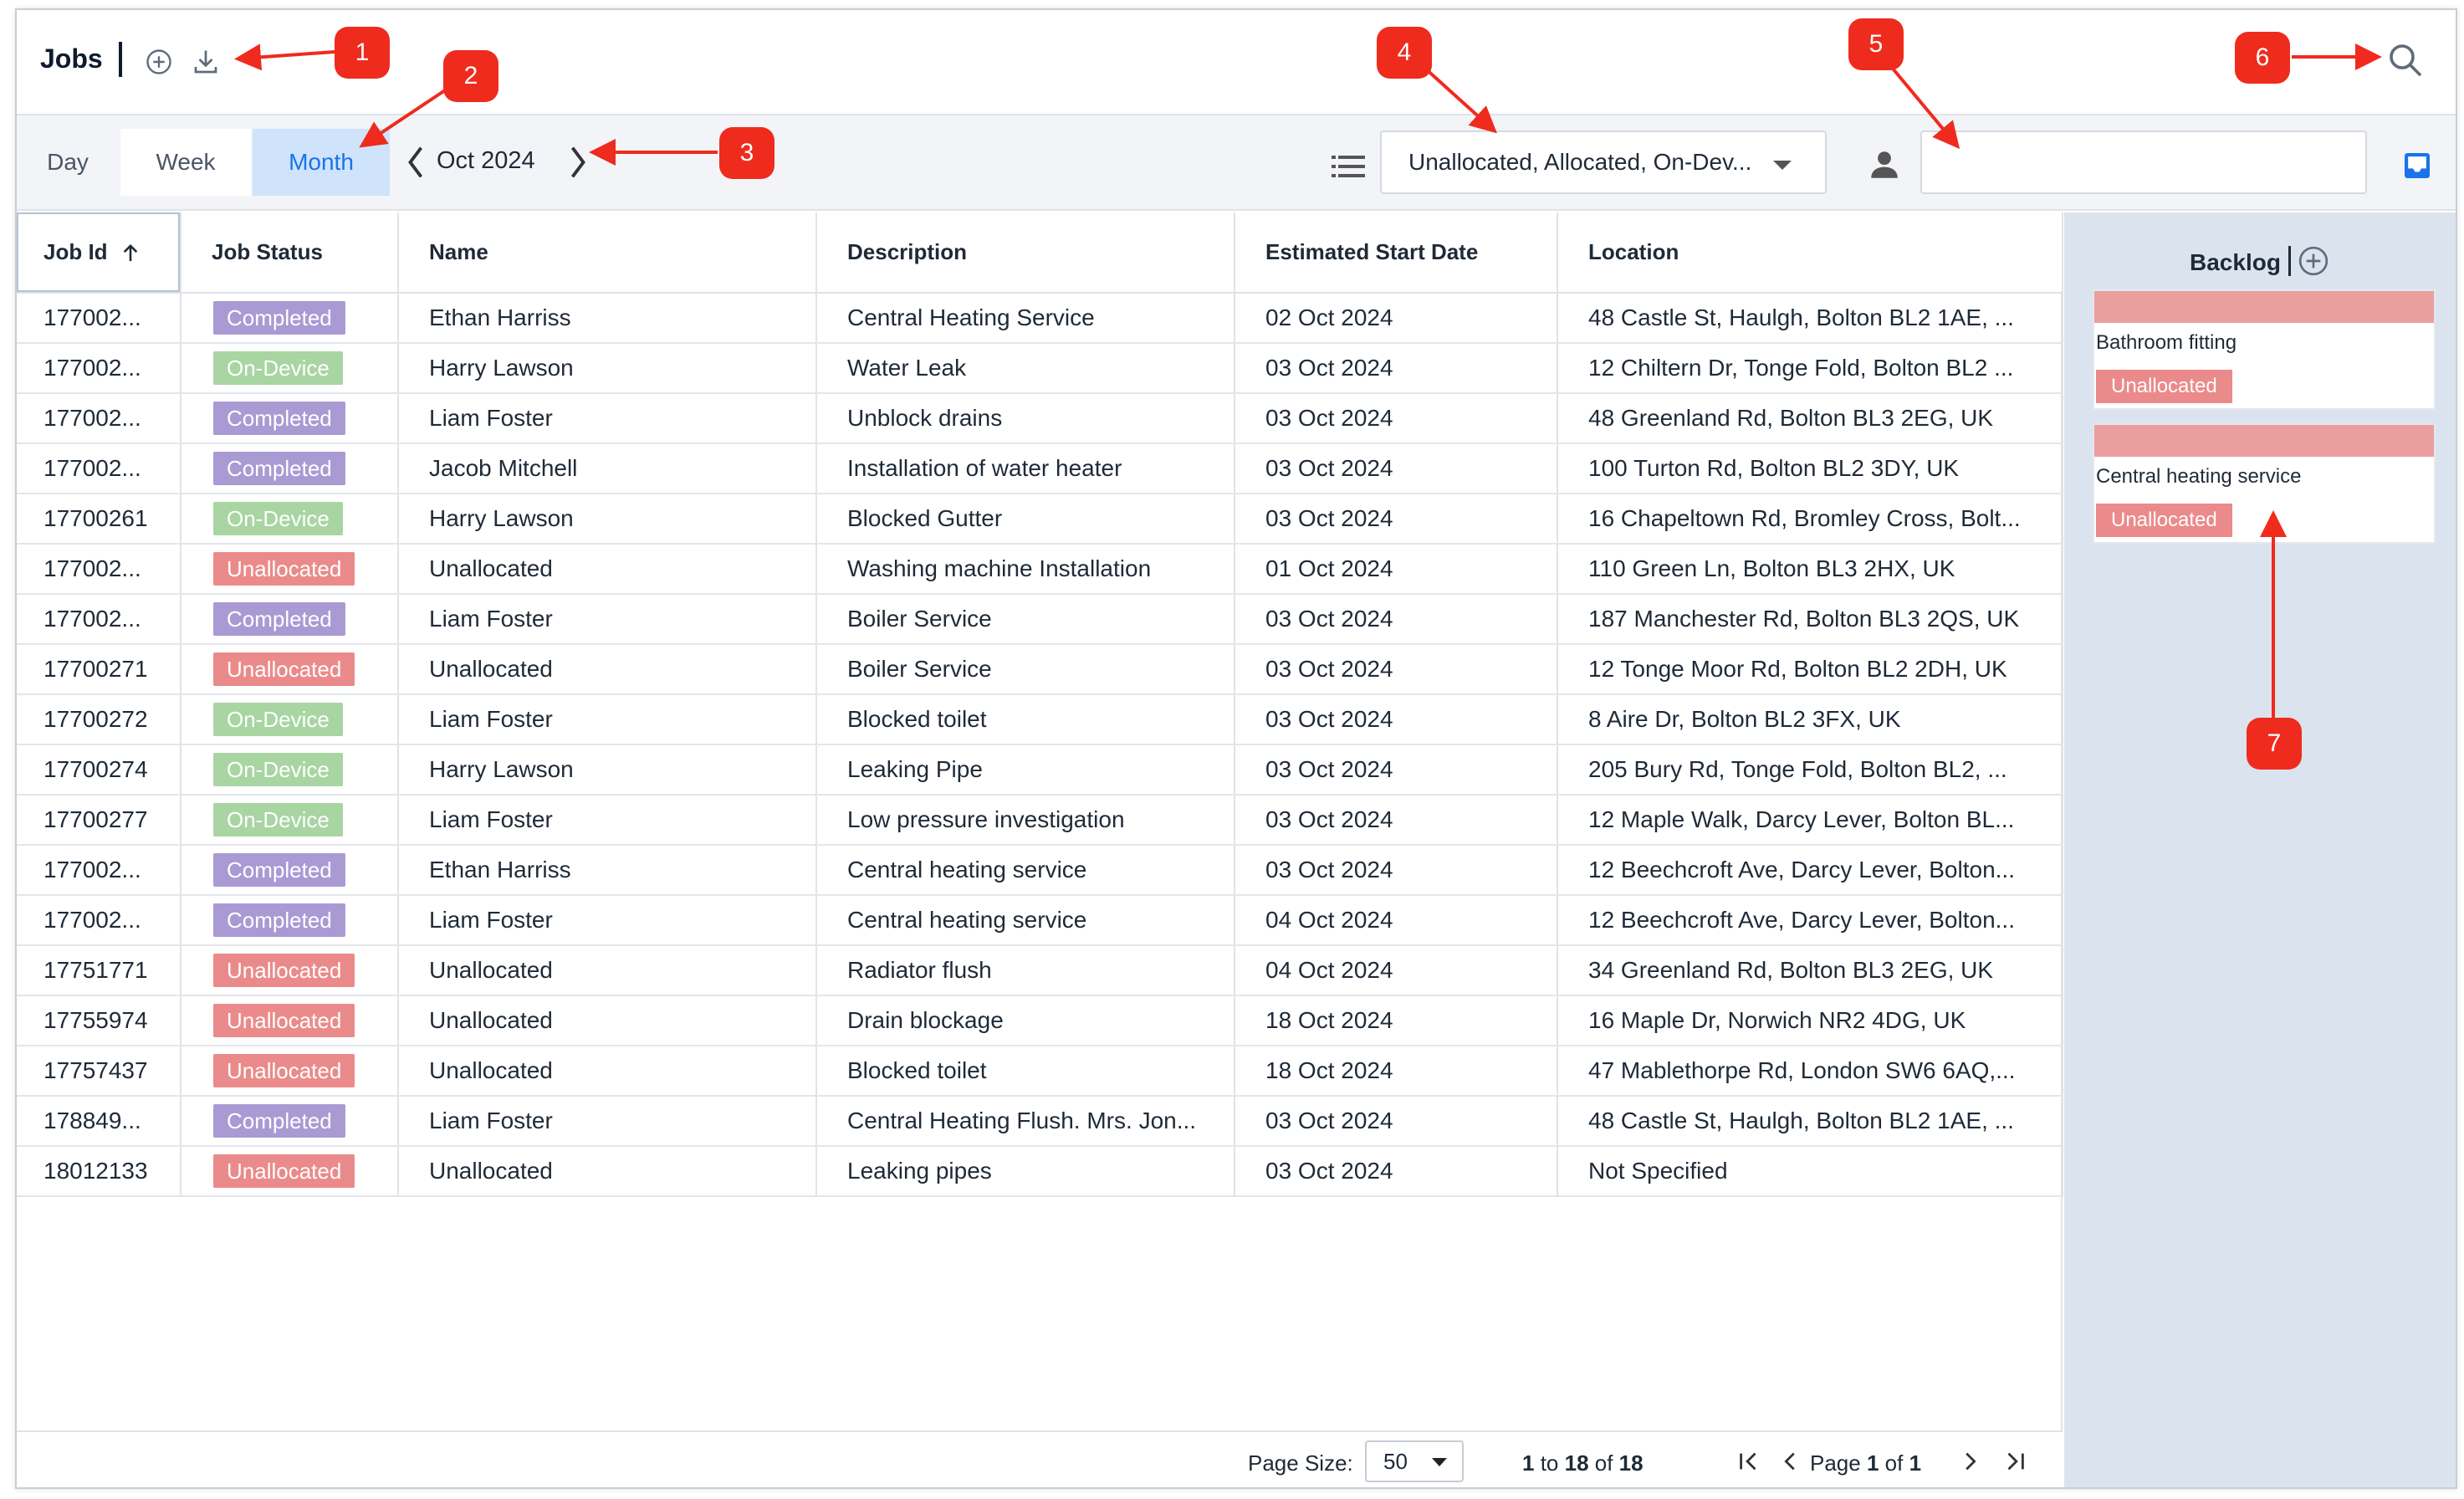 This screenshot has width=2464, height=1499. Describe the element at coordinates (607, 468) in the screenshot. I see `name-cell: Jacob Mitchell` at that location.